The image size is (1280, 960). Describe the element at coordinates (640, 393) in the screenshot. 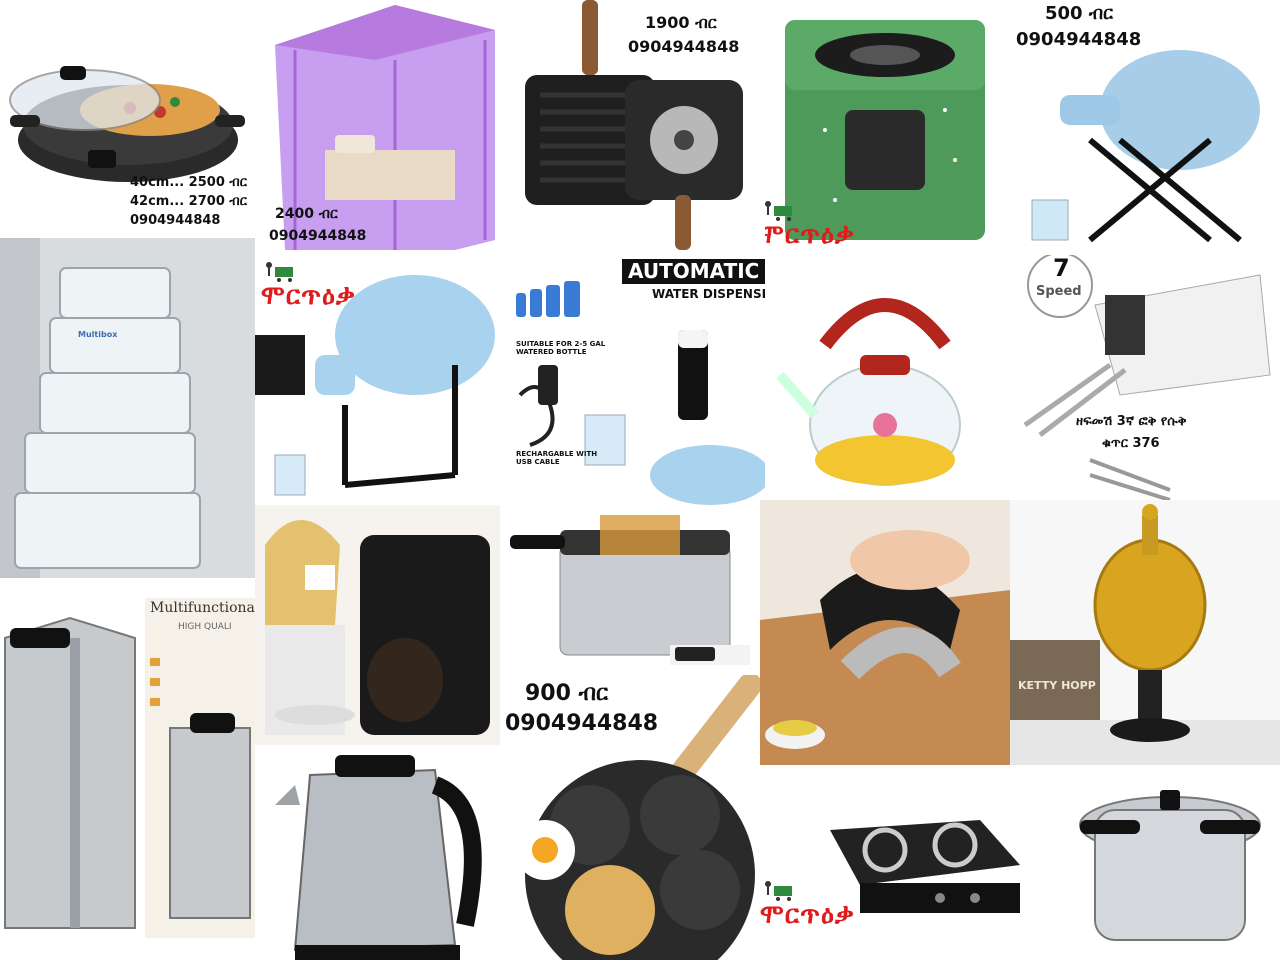

I see `water-pump-image` at that location.